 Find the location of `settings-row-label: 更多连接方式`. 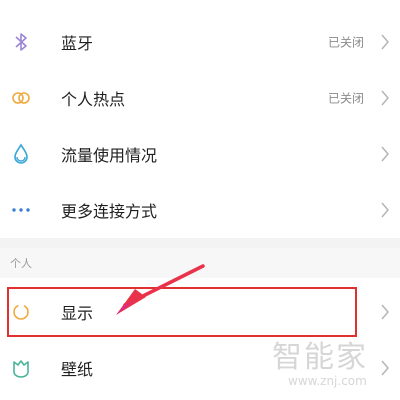

settings-row-label: 更多连接方式 is located at coordinates (109, 211).